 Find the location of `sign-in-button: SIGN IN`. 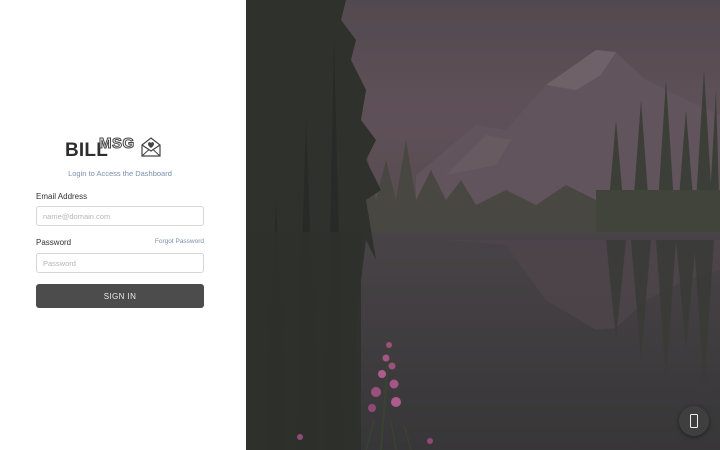

sign-in-button: SIGN IN is located at coordinates (120, 296).